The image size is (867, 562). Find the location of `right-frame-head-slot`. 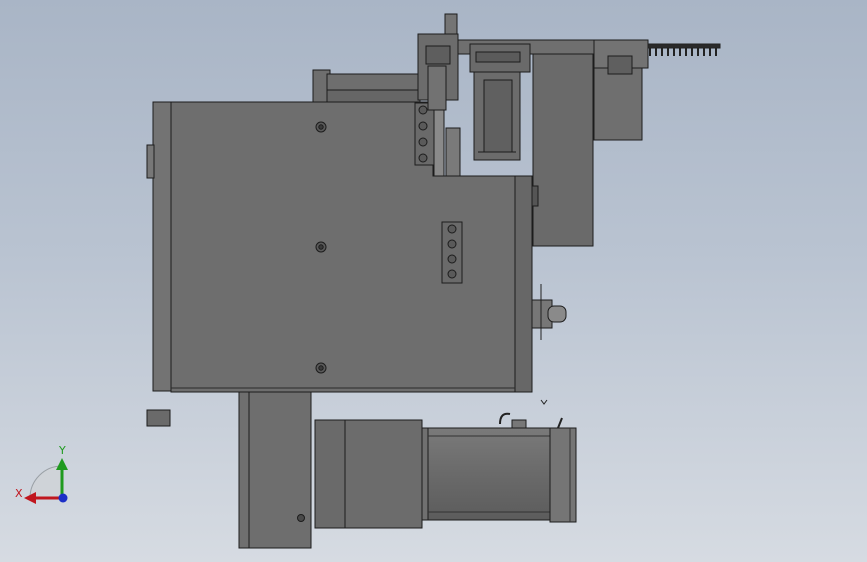

right-frame-head-slot is located at coordinates (620, 65).